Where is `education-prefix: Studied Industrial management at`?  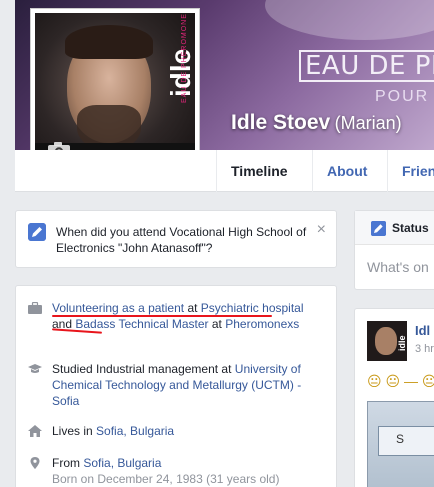
education-prefix: Studied Industrial management at is located at coordinates (143, 369).